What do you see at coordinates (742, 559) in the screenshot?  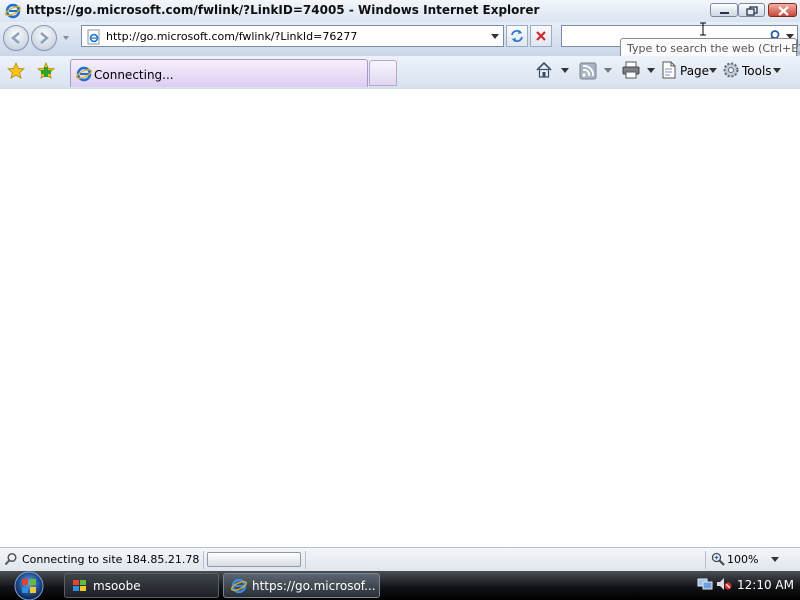 I see `zoom-level: 100%` at bounding box center [742, 559].